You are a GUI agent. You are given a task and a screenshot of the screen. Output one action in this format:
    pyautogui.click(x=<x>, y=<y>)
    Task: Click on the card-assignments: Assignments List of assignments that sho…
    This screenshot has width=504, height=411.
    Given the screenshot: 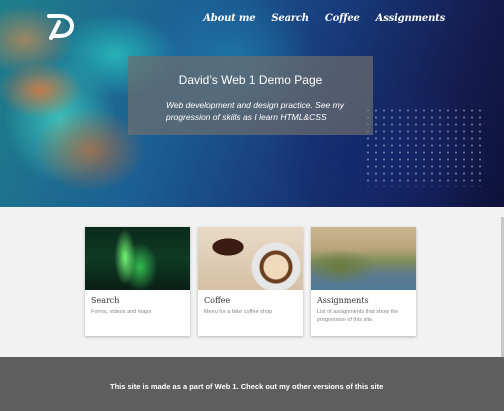 What is the action you would take?
    pyautogui.click(x=363, y=281)
    